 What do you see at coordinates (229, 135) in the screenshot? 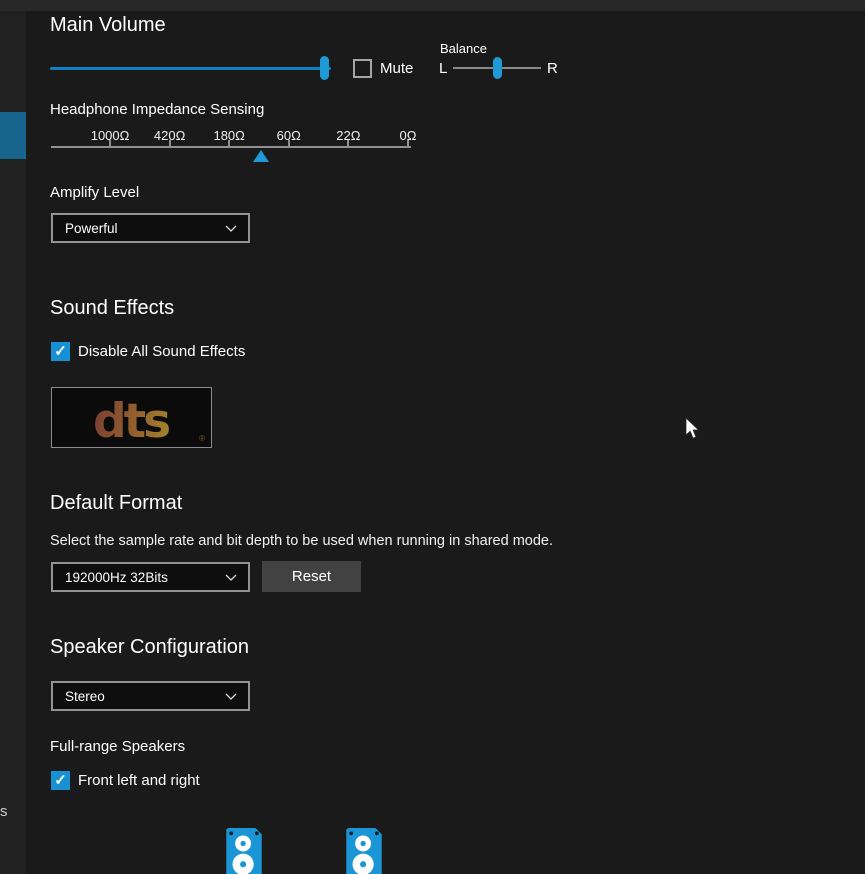
I see `impedance-tick-label: 180Ω` at bounding box center [229, 135].